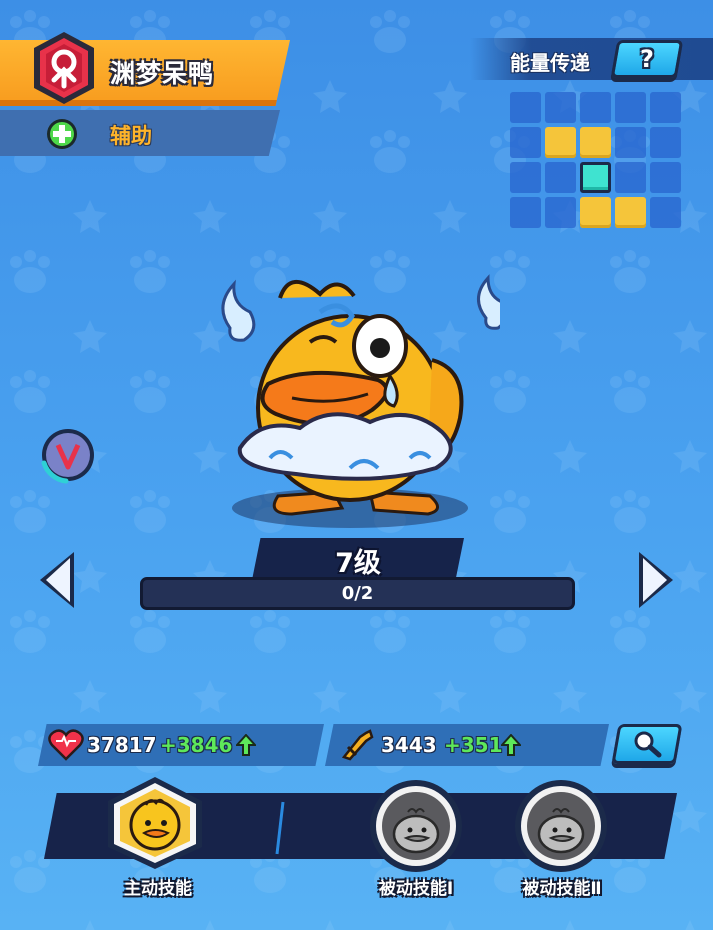 The height and width of the screenshot is (930, 713). I want to click on energy-grid-cell-center, so click(595, 177).